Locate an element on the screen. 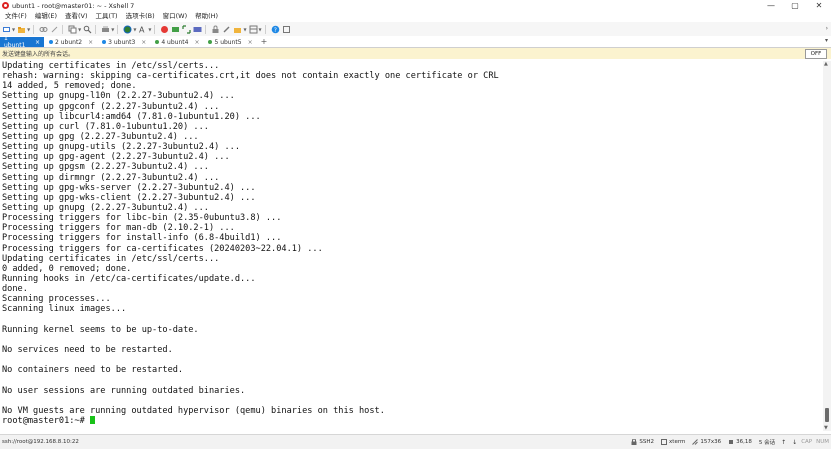  toolbar: ▼ ▼ ▼ ▼ ▼ A ▼ ▼ ▼ ? › is located at coordinates (415, 29).